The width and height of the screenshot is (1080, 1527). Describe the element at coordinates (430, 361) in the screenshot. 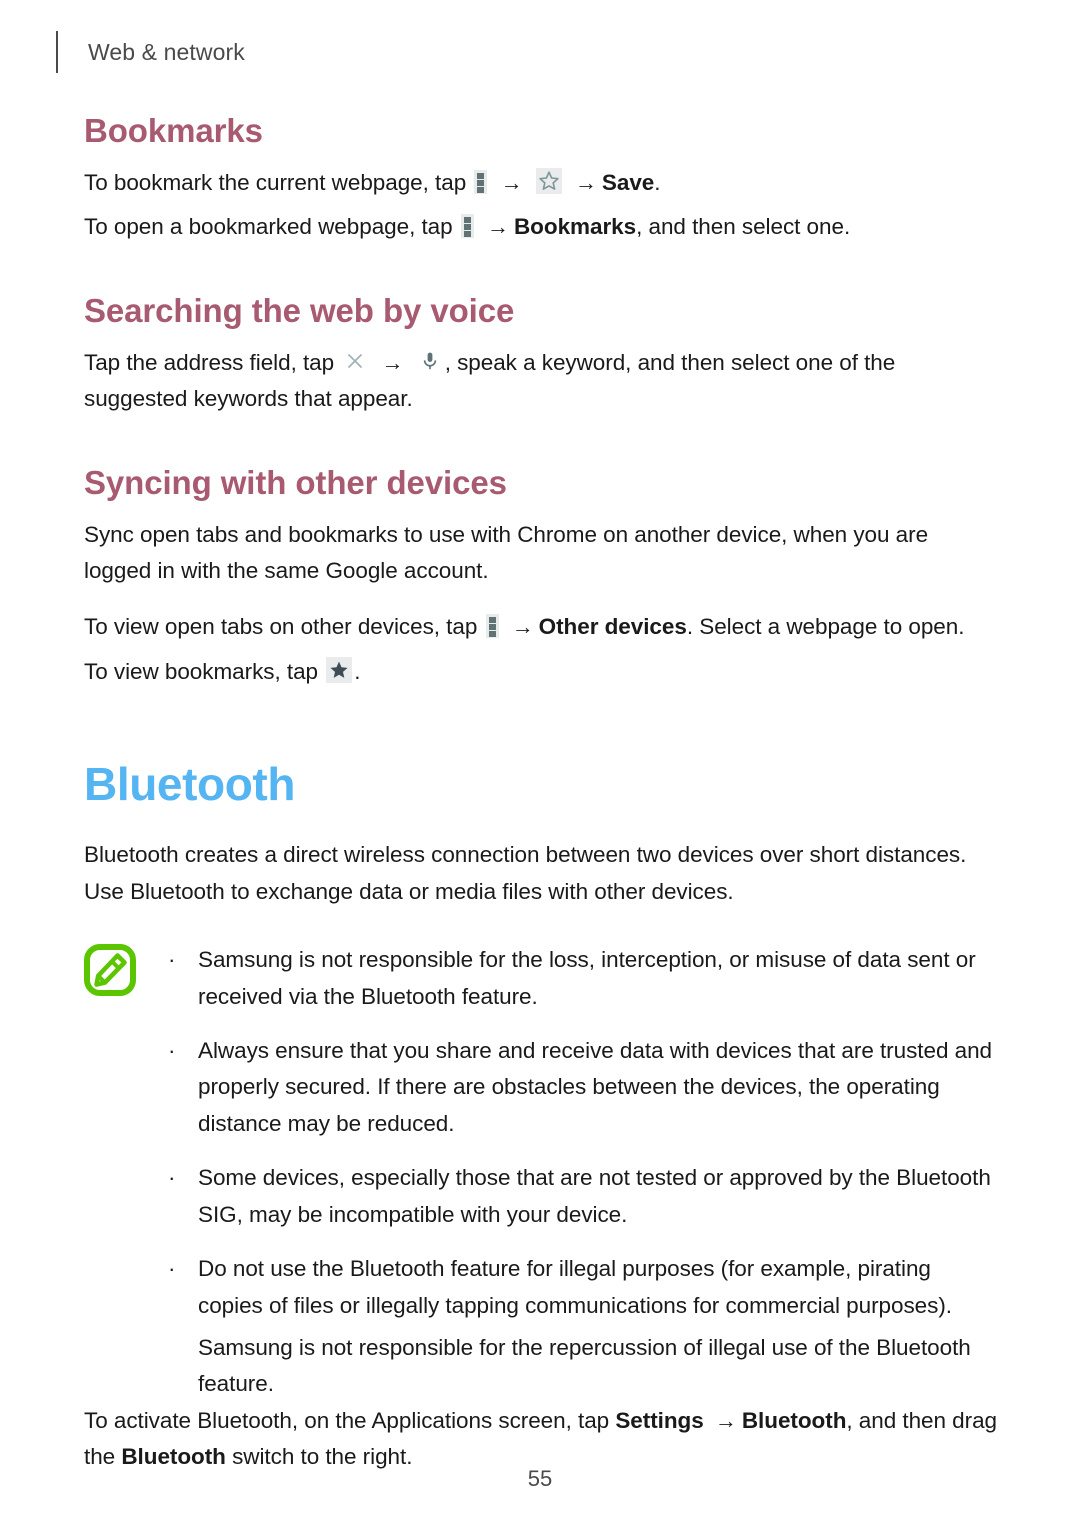

I see `microphone-icon` at that location.